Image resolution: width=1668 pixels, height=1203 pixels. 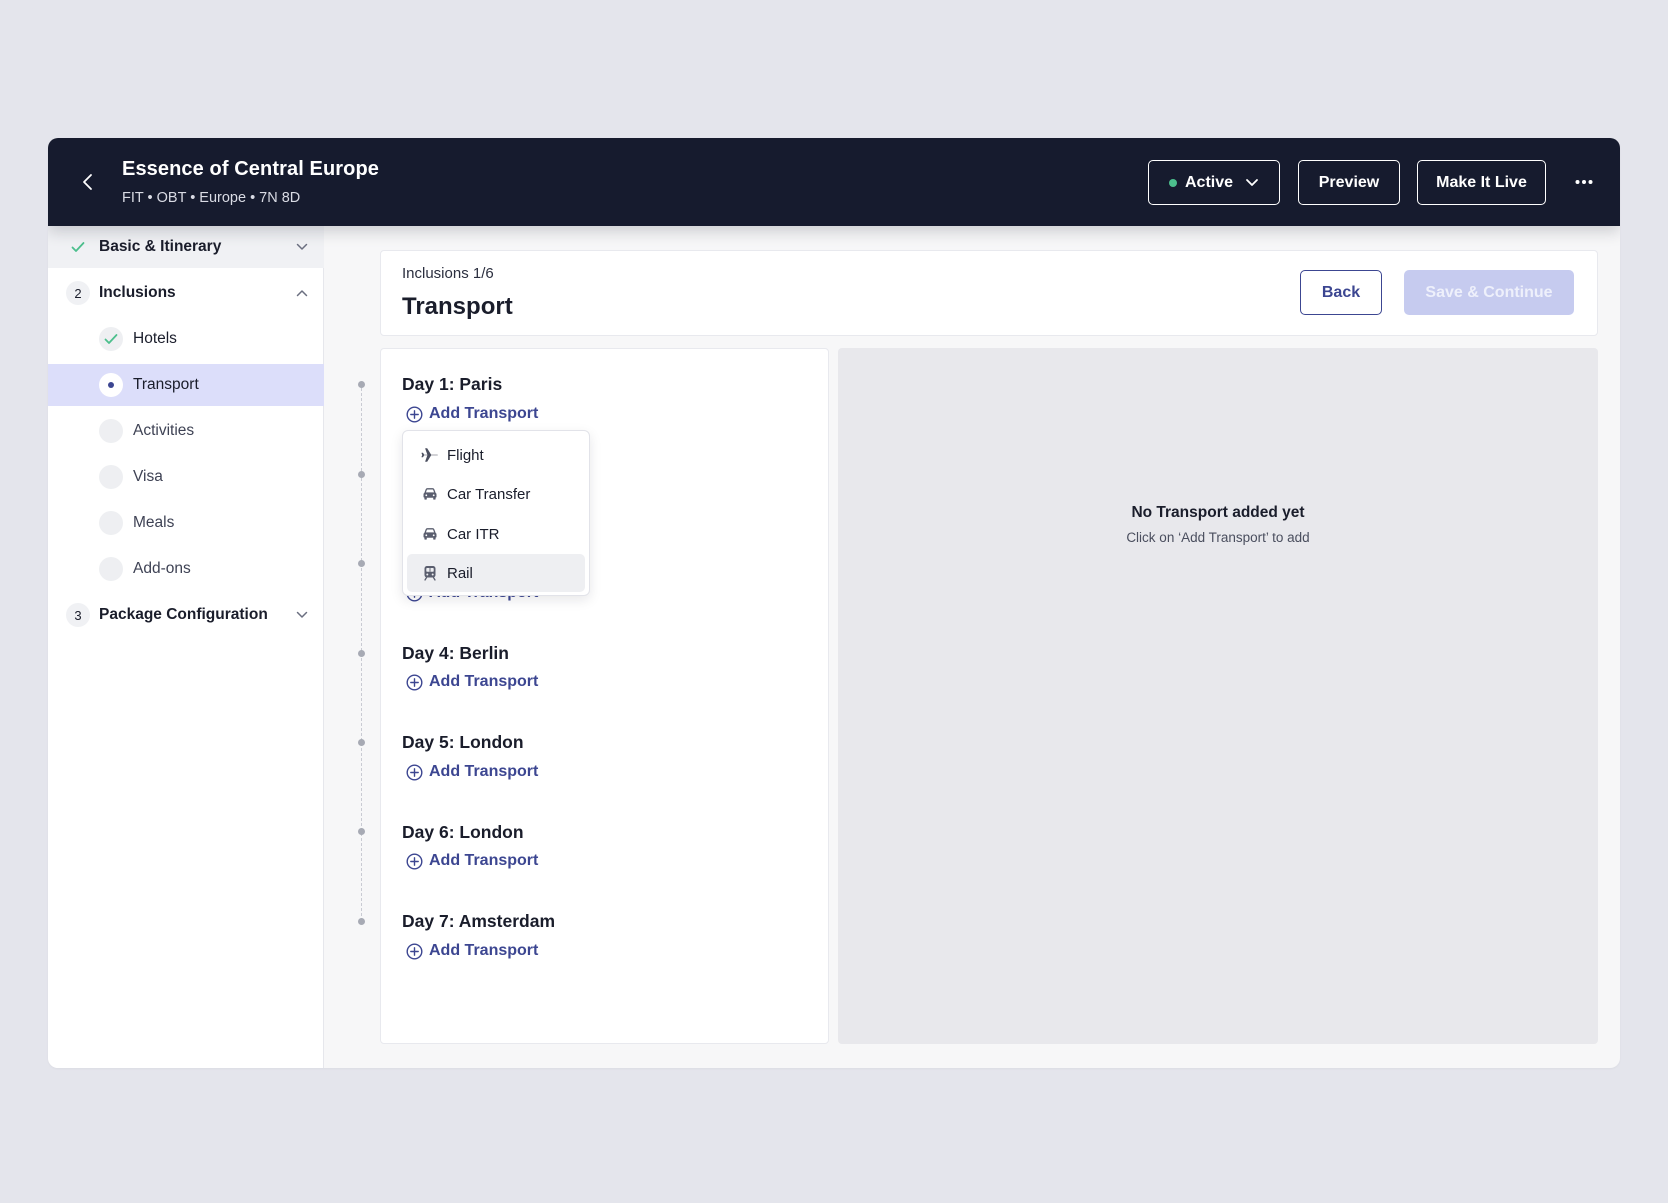 I want to click on dropdown-item-label: Car Transfer, so click(x=489, y=494).